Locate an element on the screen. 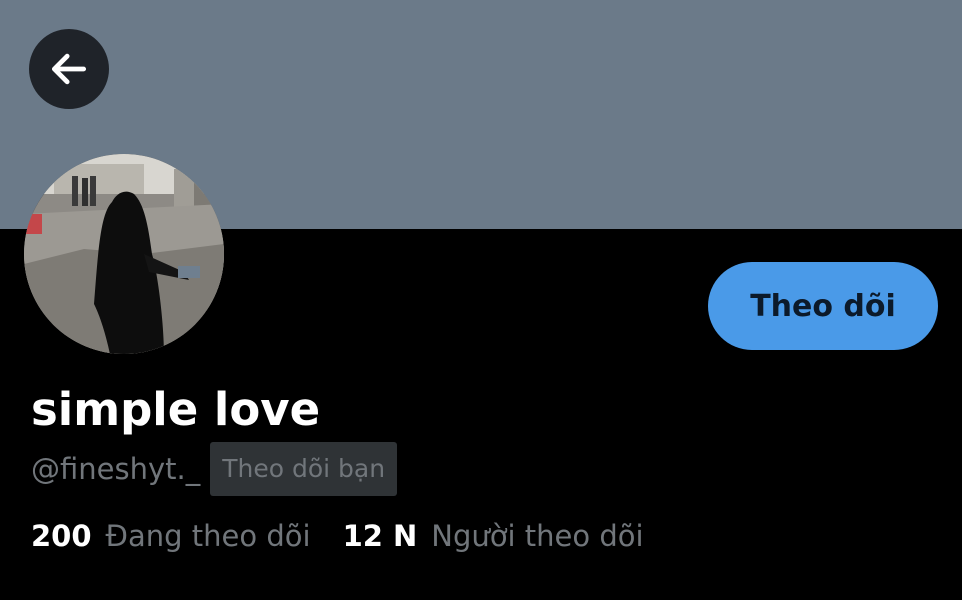 The width and height of the screenshot is (962, 600). display-name: simple love is located at coordinates (176, 409).